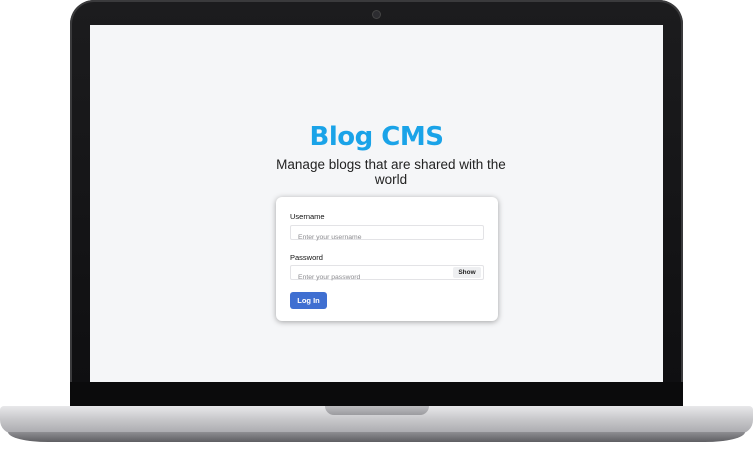 This screenshot has width=753, height=450. Describe the element at coordinates (387, 259) in the screenshot. I see `login-card: Username Password Show Log In` at that location.